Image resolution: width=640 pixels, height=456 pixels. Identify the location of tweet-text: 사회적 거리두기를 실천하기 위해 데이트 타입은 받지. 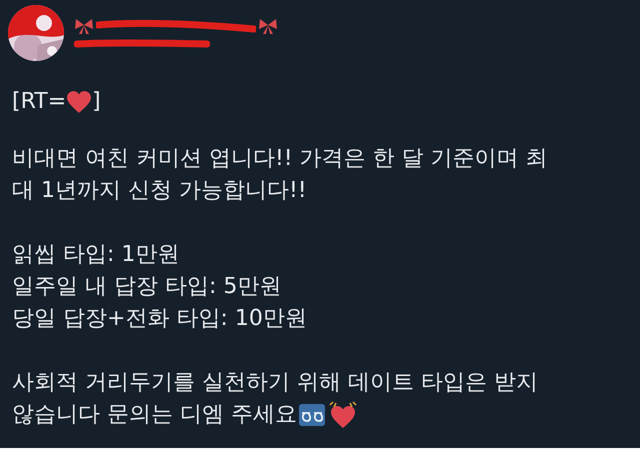
(275, 383).